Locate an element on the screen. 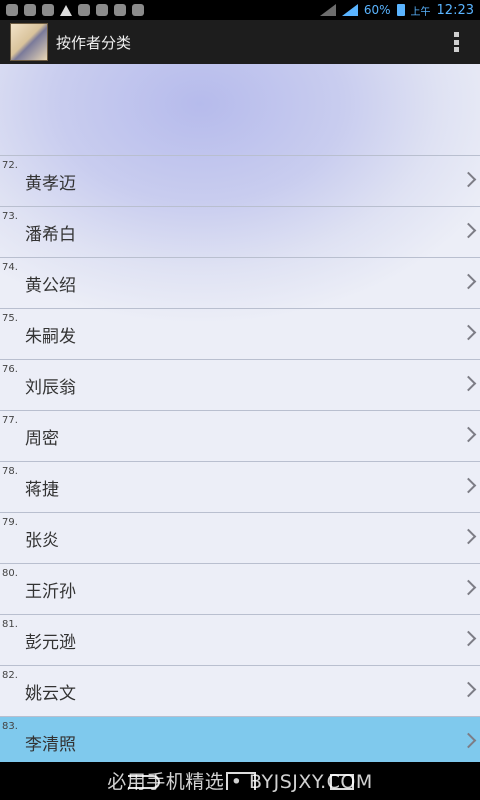 The height and width of the screenshot is (800, 480). cat-icon is located at coordinates (138, 10).